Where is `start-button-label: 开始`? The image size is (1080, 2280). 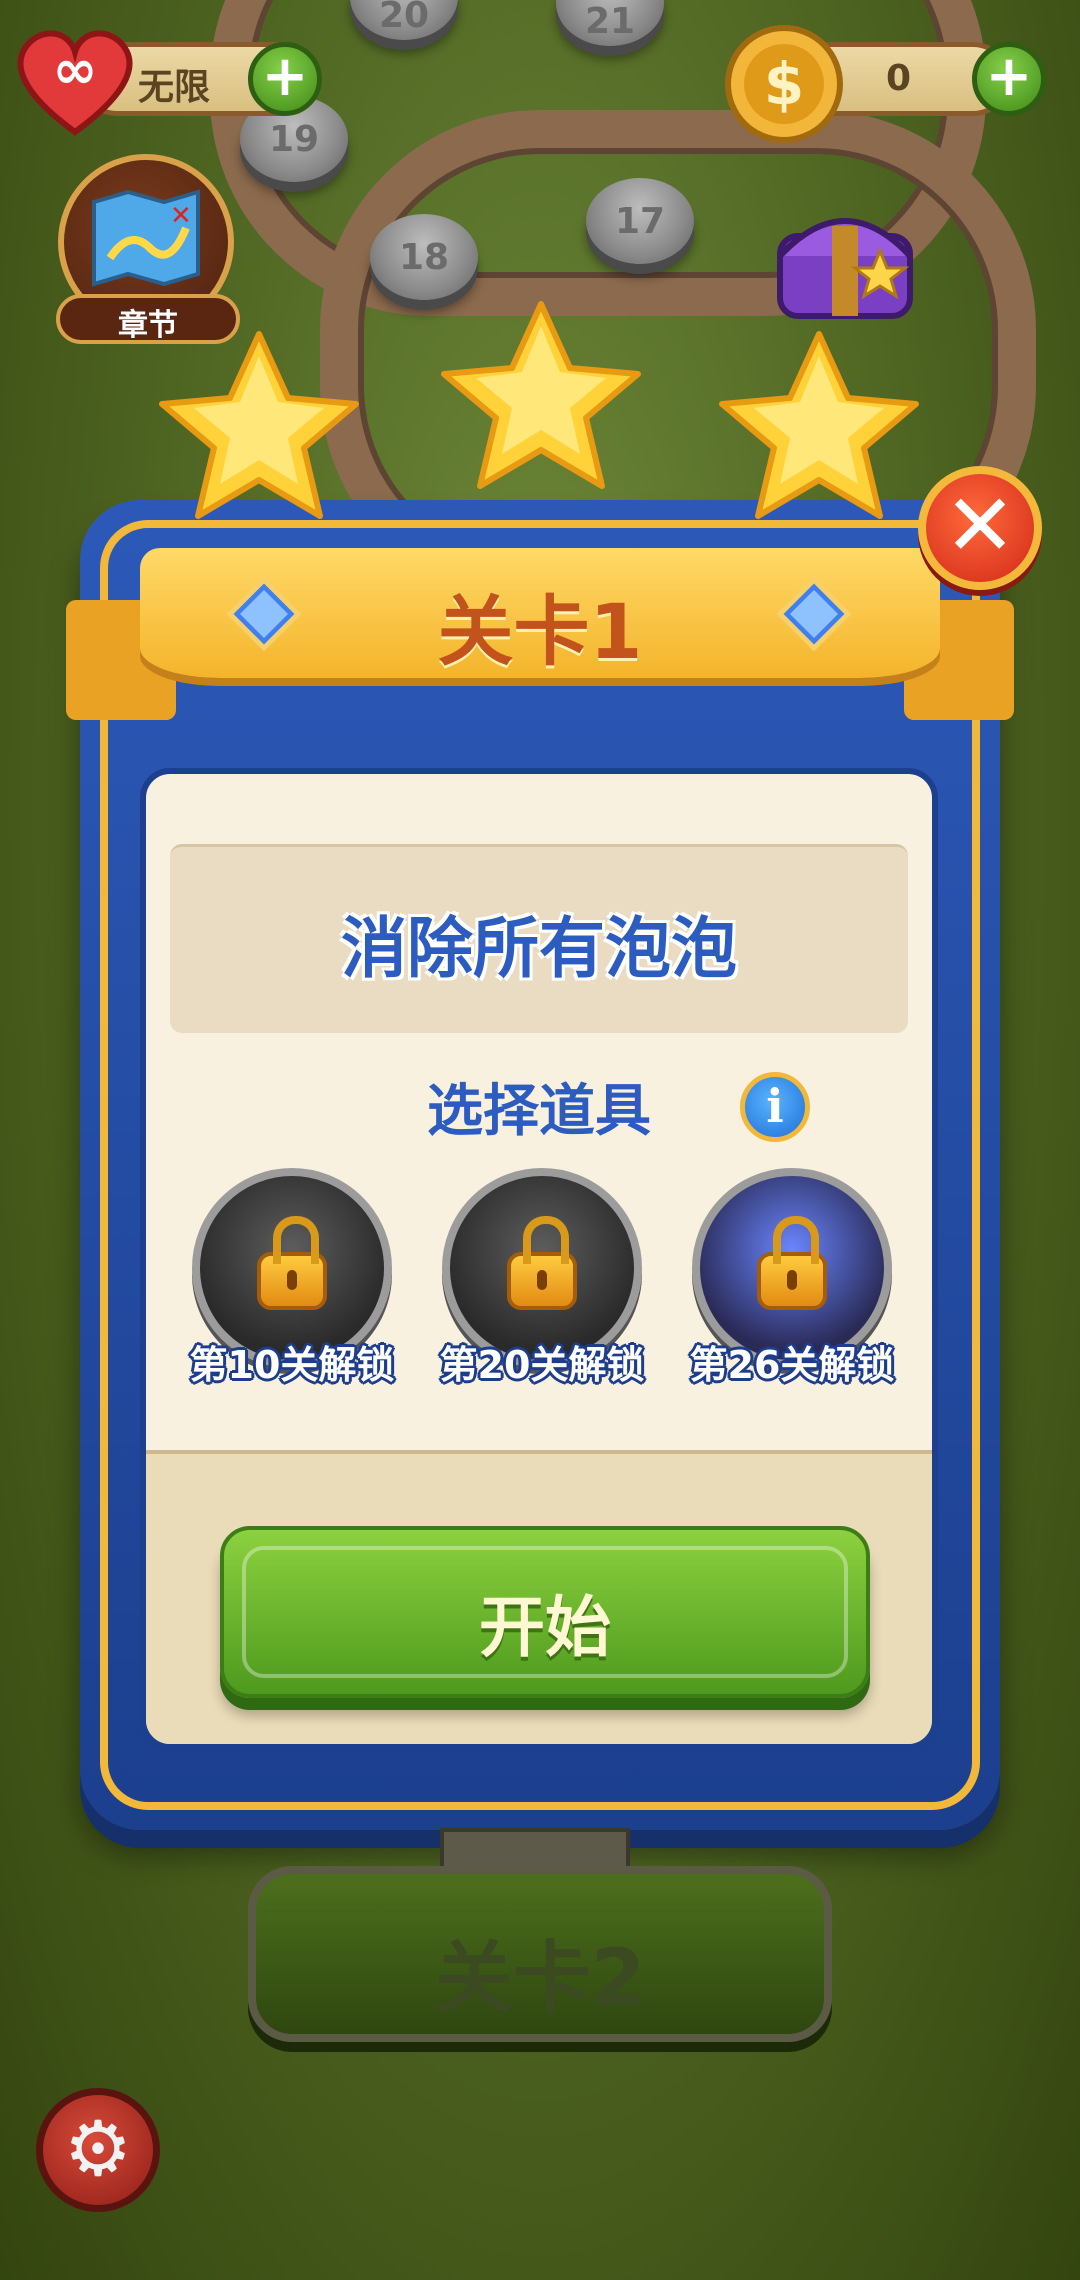 start-button-label: 开始 is located at coordinates (545, 1627).